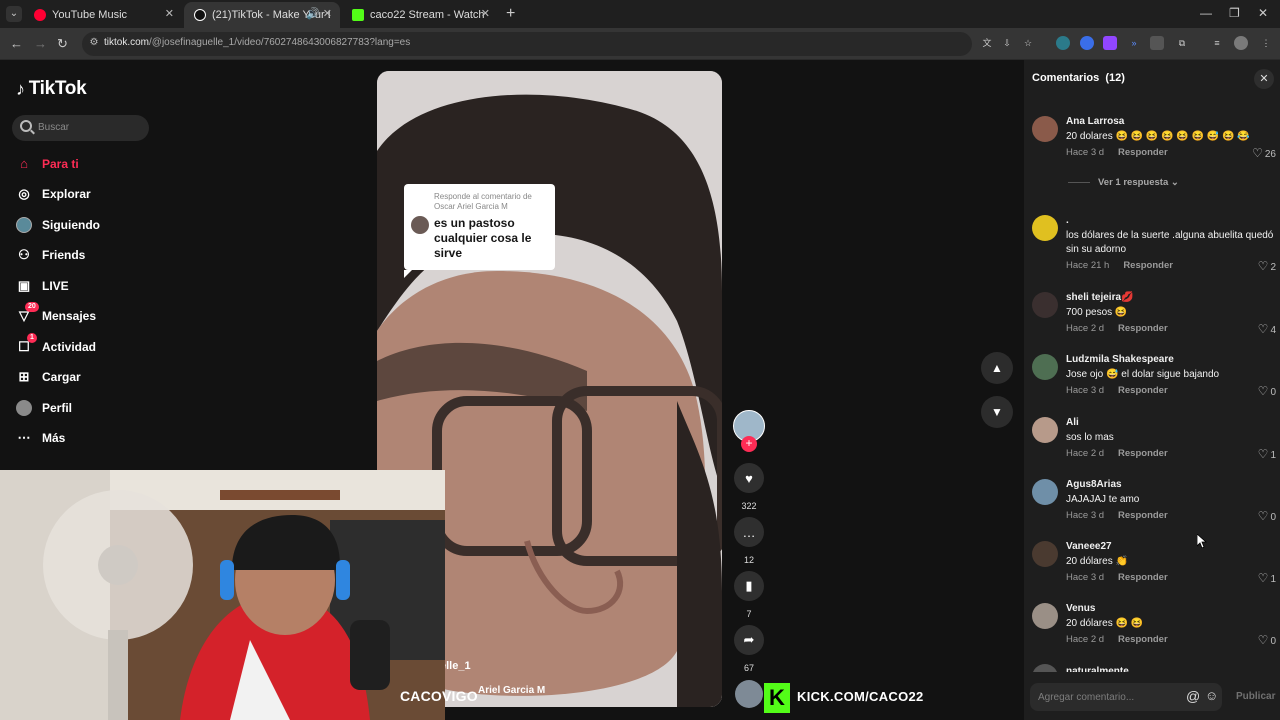  Describe the element at coordinates (56, 345) in the screenshot. I see `sidebar-item-actividad: ☐ 1 Actividad` at that location.